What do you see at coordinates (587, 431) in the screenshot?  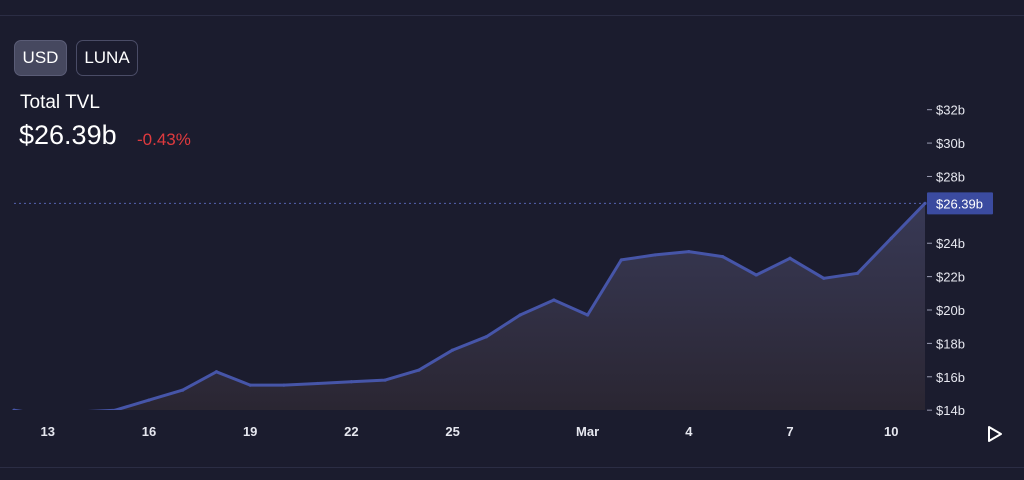 I see `x-tick-label: Mar` at bounding box center [587, 431].